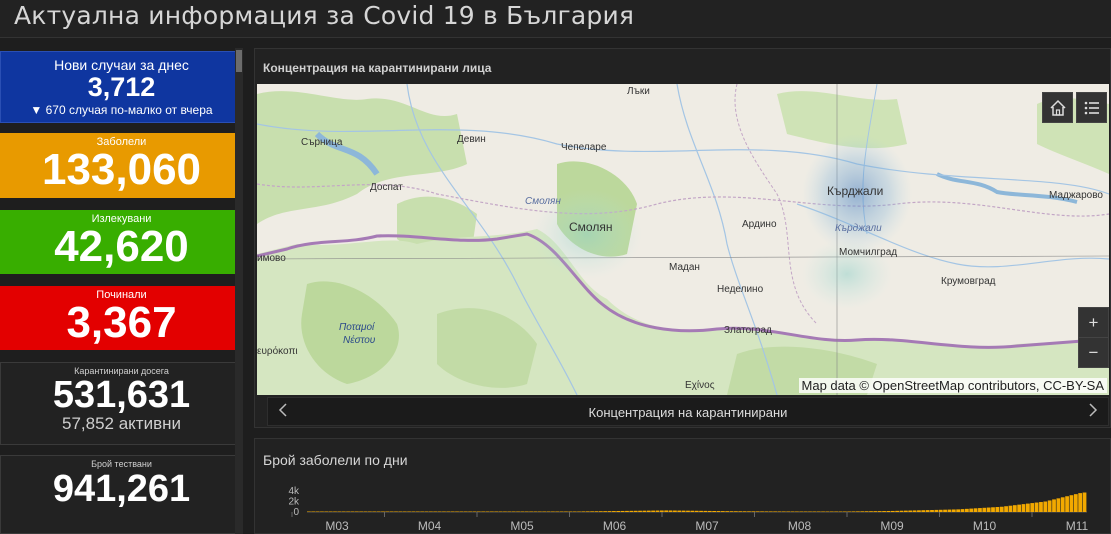  Describe the element at coordinates (239, 61) in the screenshot. I see `scrollbar-thumb` at that location.